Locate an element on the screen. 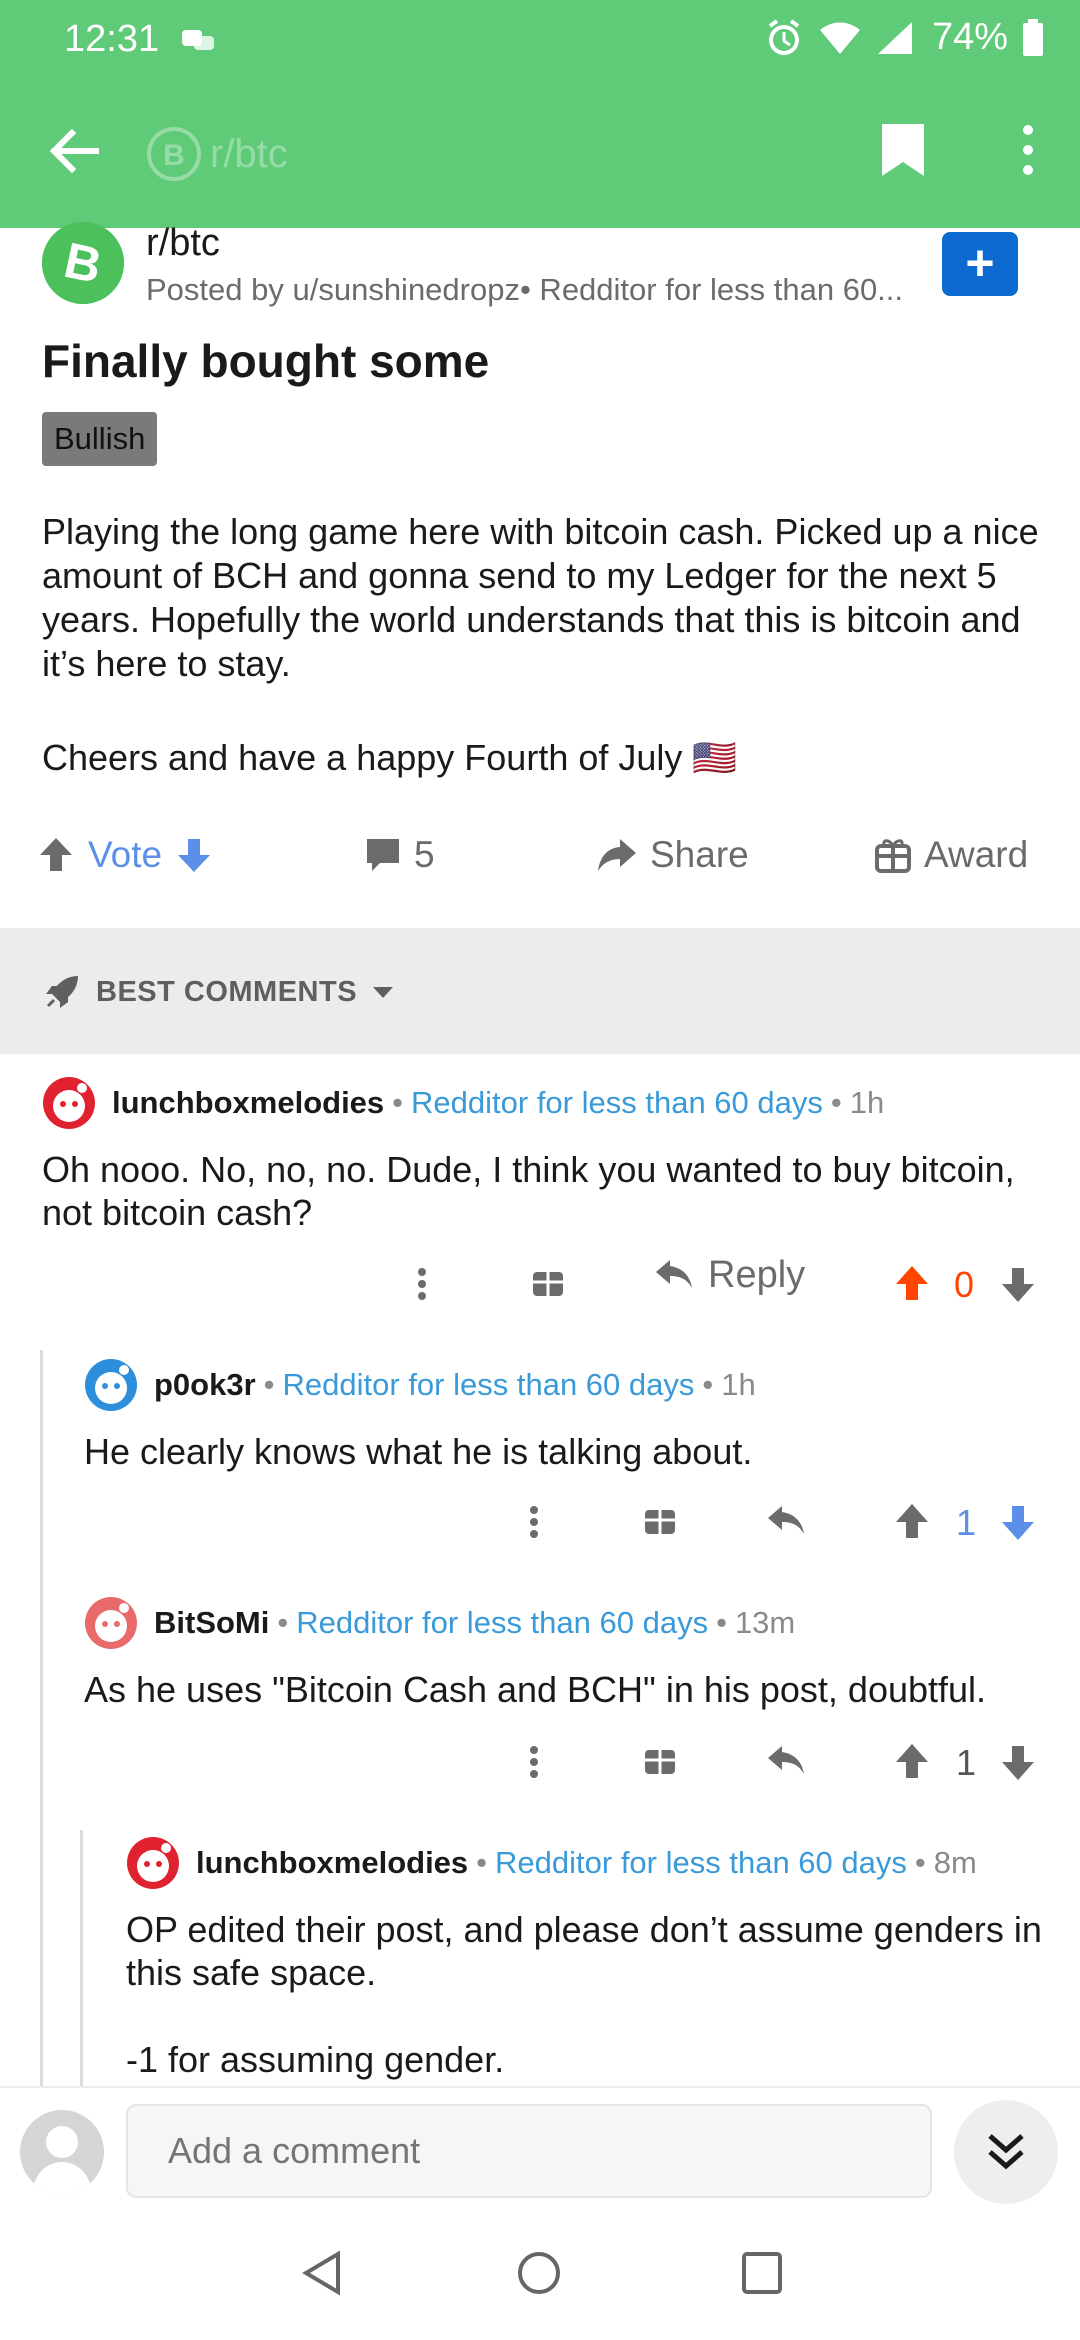  signal-icon is located at coordinates (895, 38).